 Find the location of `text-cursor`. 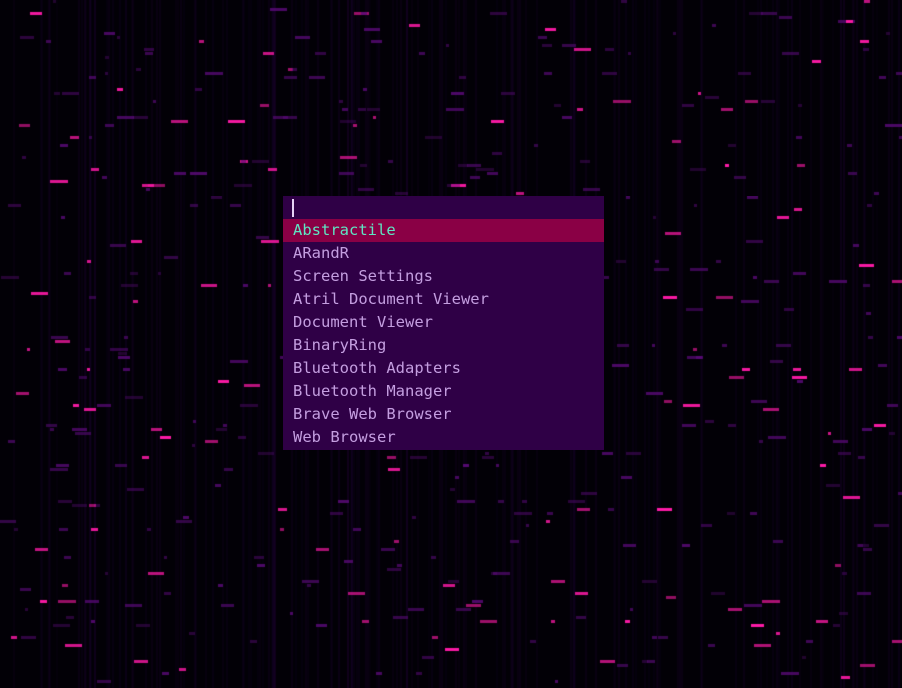

text-cursor is located at coordinates (293, 208).